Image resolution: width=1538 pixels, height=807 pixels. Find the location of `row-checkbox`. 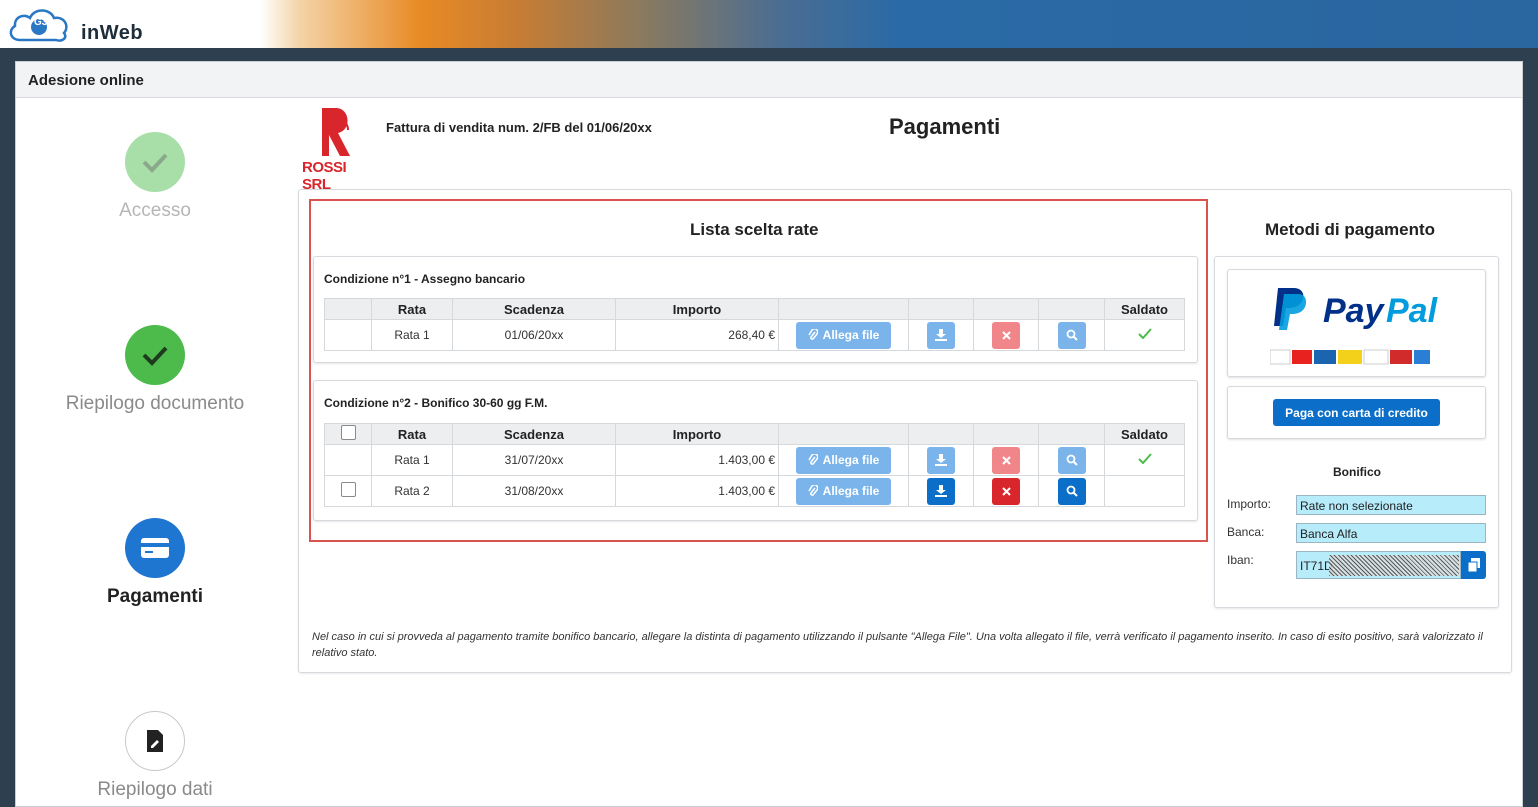

row-checkbox is located at coordinates (348, 489).